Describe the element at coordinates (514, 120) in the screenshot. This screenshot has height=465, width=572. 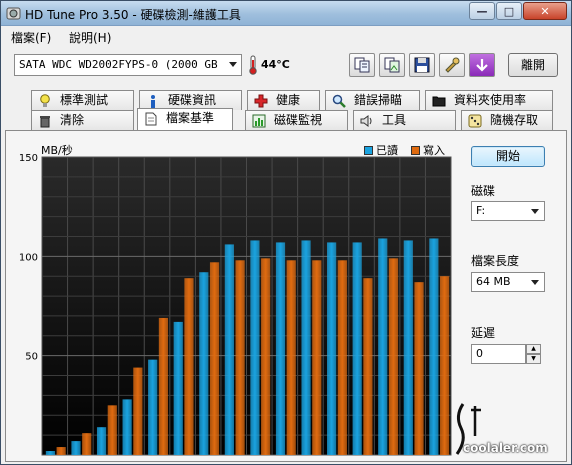
I see `tab-label: 隨機存取` at that location.